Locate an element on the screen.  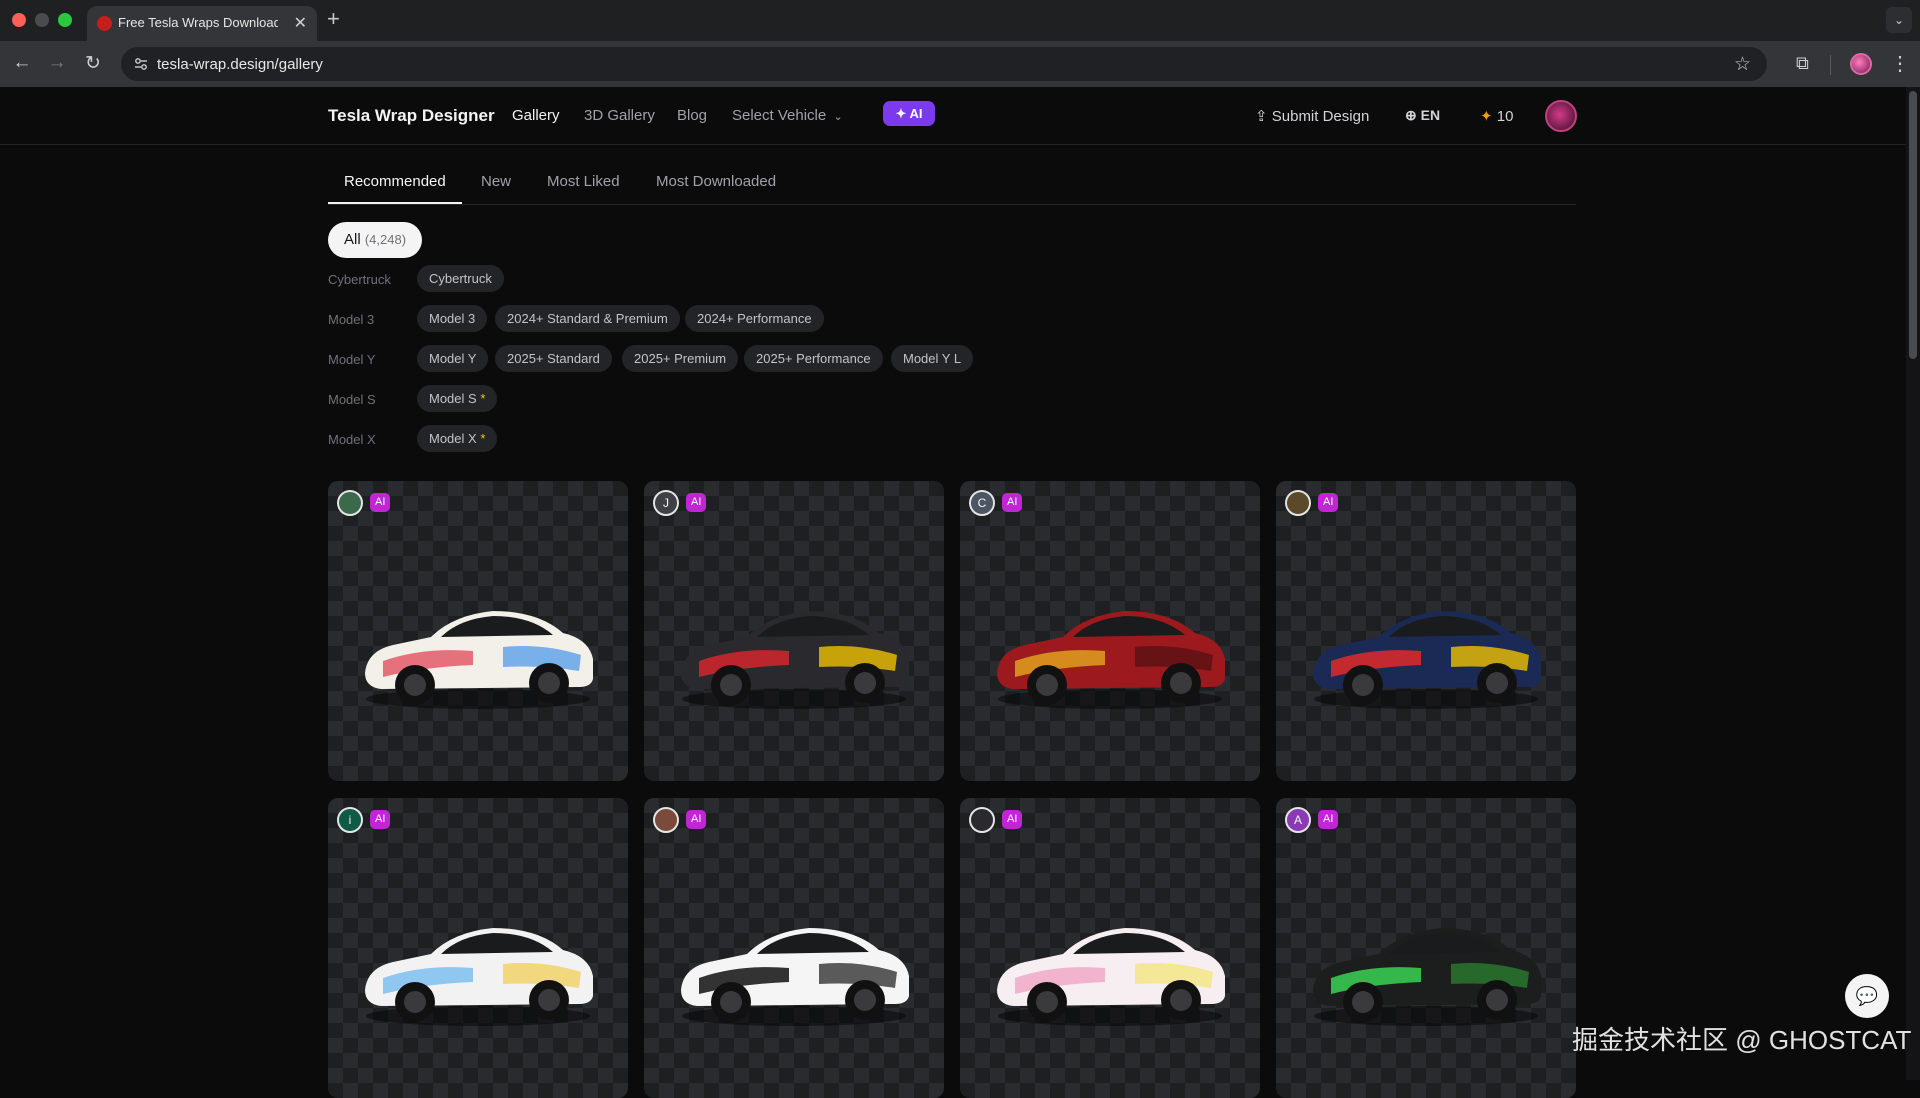
tab-close-icon: ✕ is located at coordinates (300, 23).